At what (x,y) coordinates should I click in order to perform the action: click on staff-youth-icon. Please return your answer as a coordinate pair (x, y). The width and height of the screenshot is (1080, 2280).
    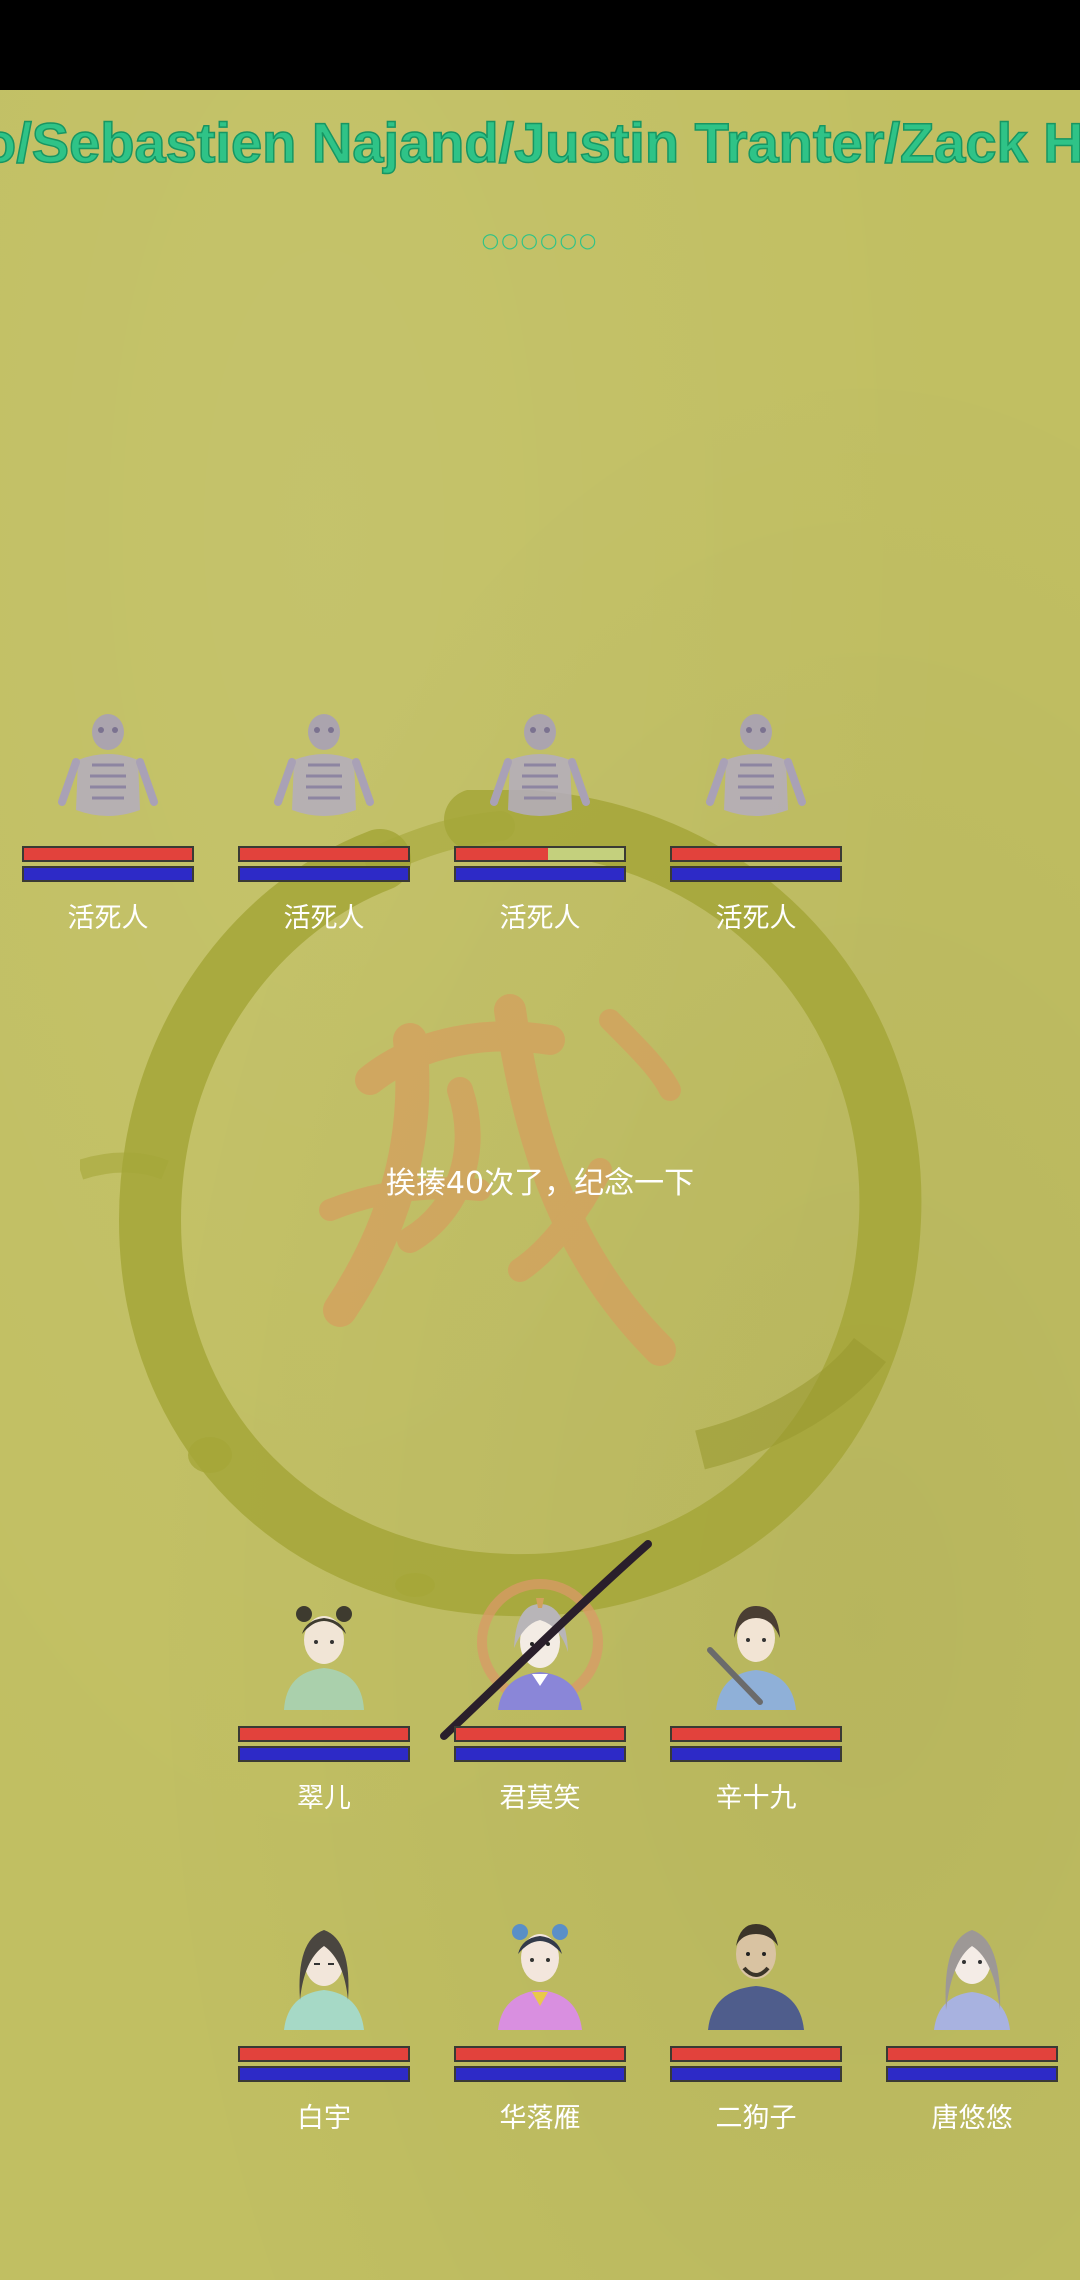
    Looking at the image, I should click on (751, 1658).